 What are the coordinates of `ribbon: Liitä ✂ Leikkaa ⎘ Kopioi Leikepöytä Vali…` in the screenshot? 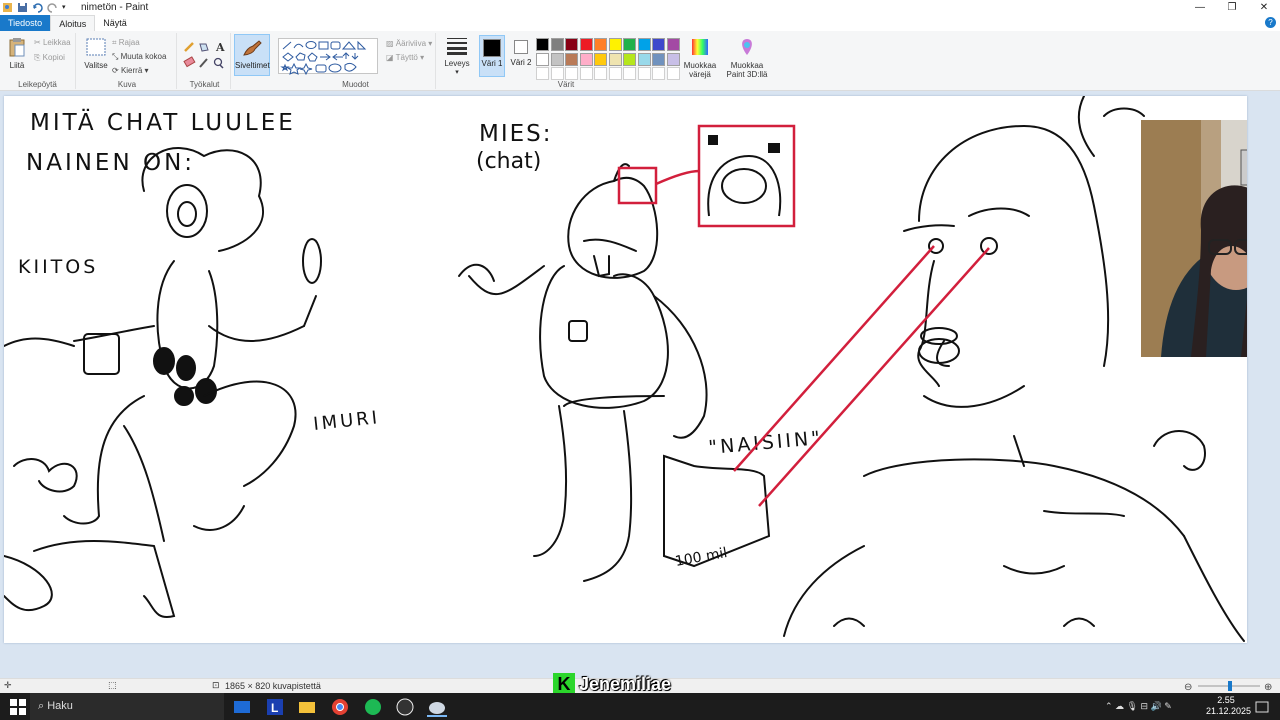 It's located at (640, 61).